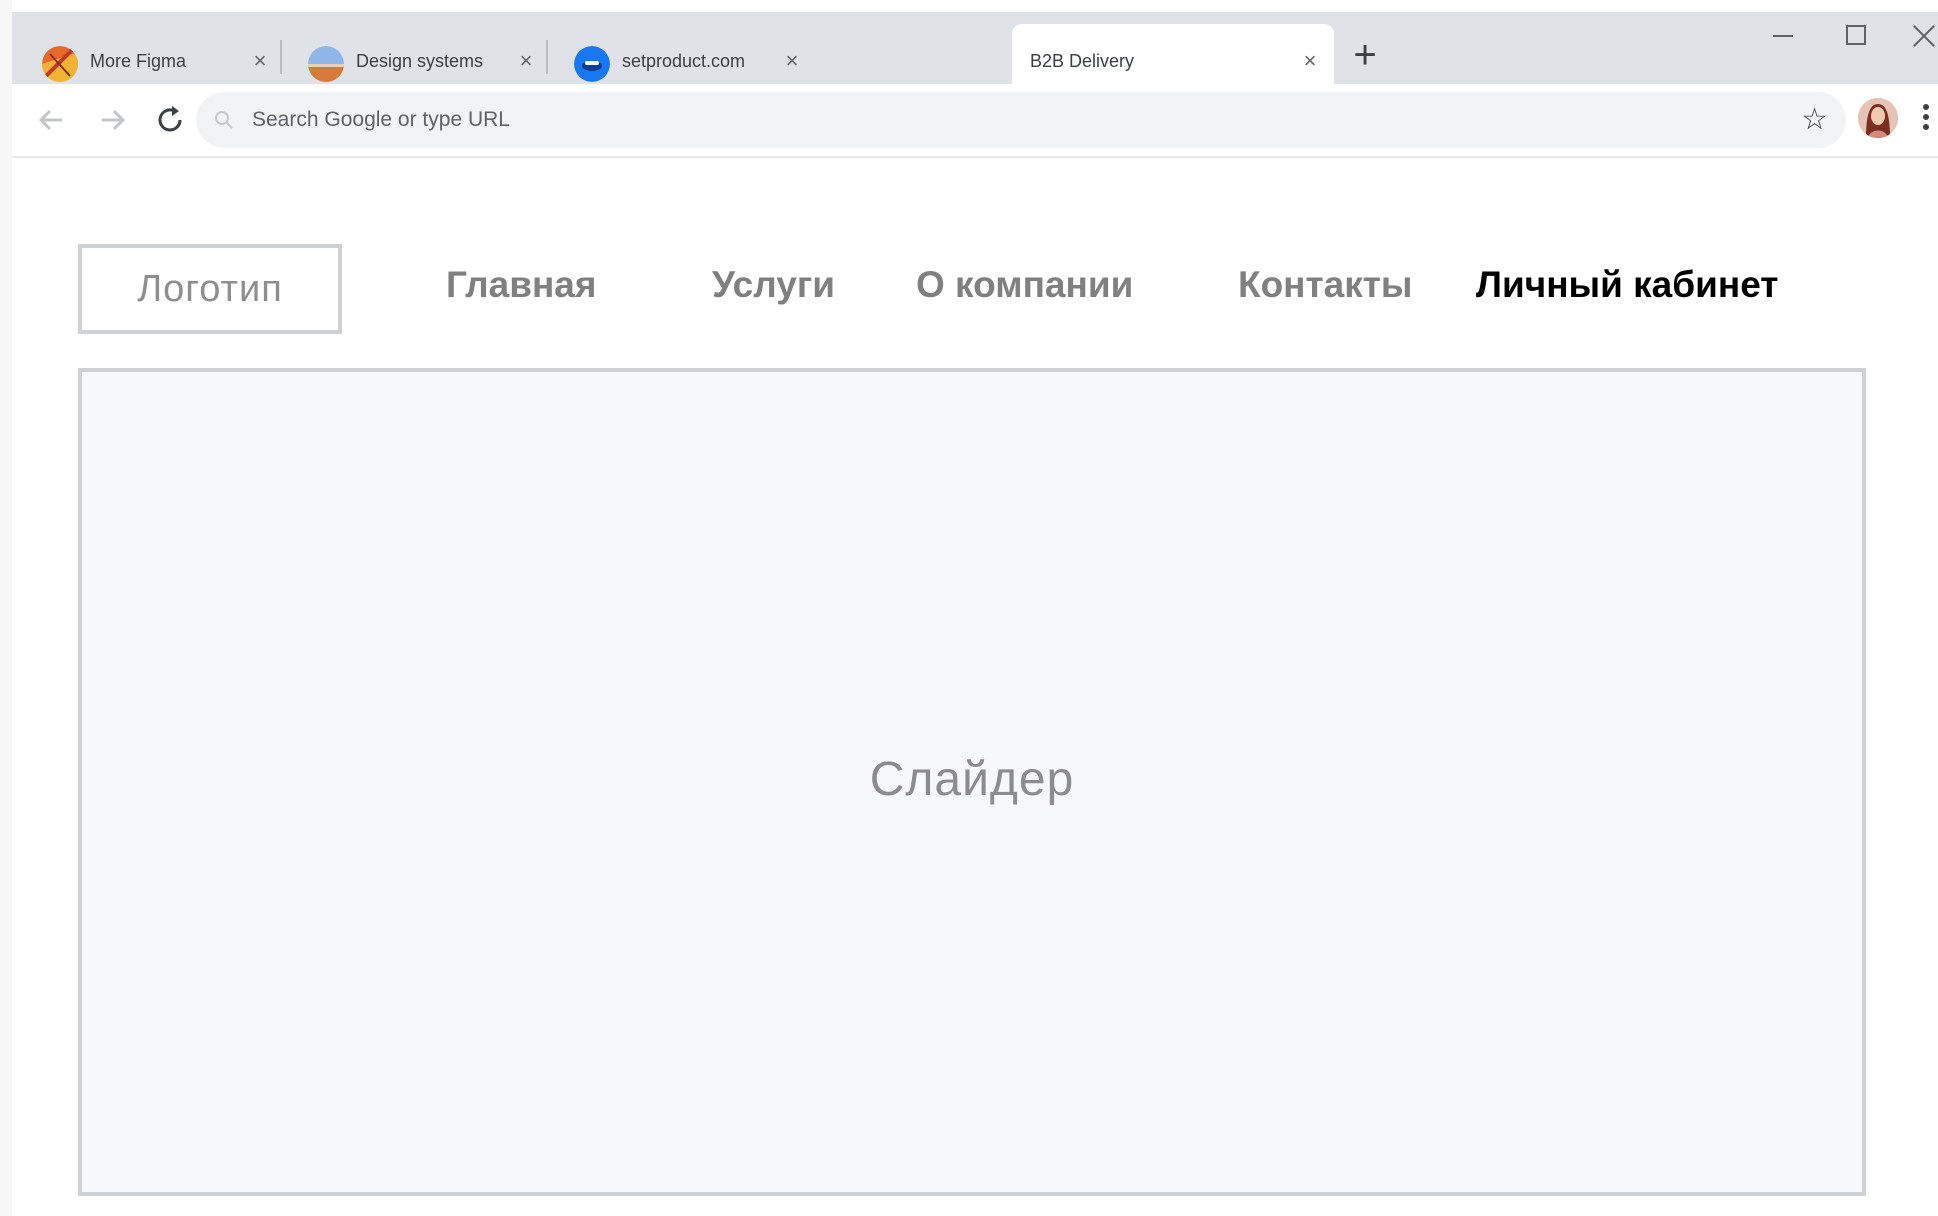 This screenshot has height=1216, width=1938. I want to click on avatar, so click(1878, 118).